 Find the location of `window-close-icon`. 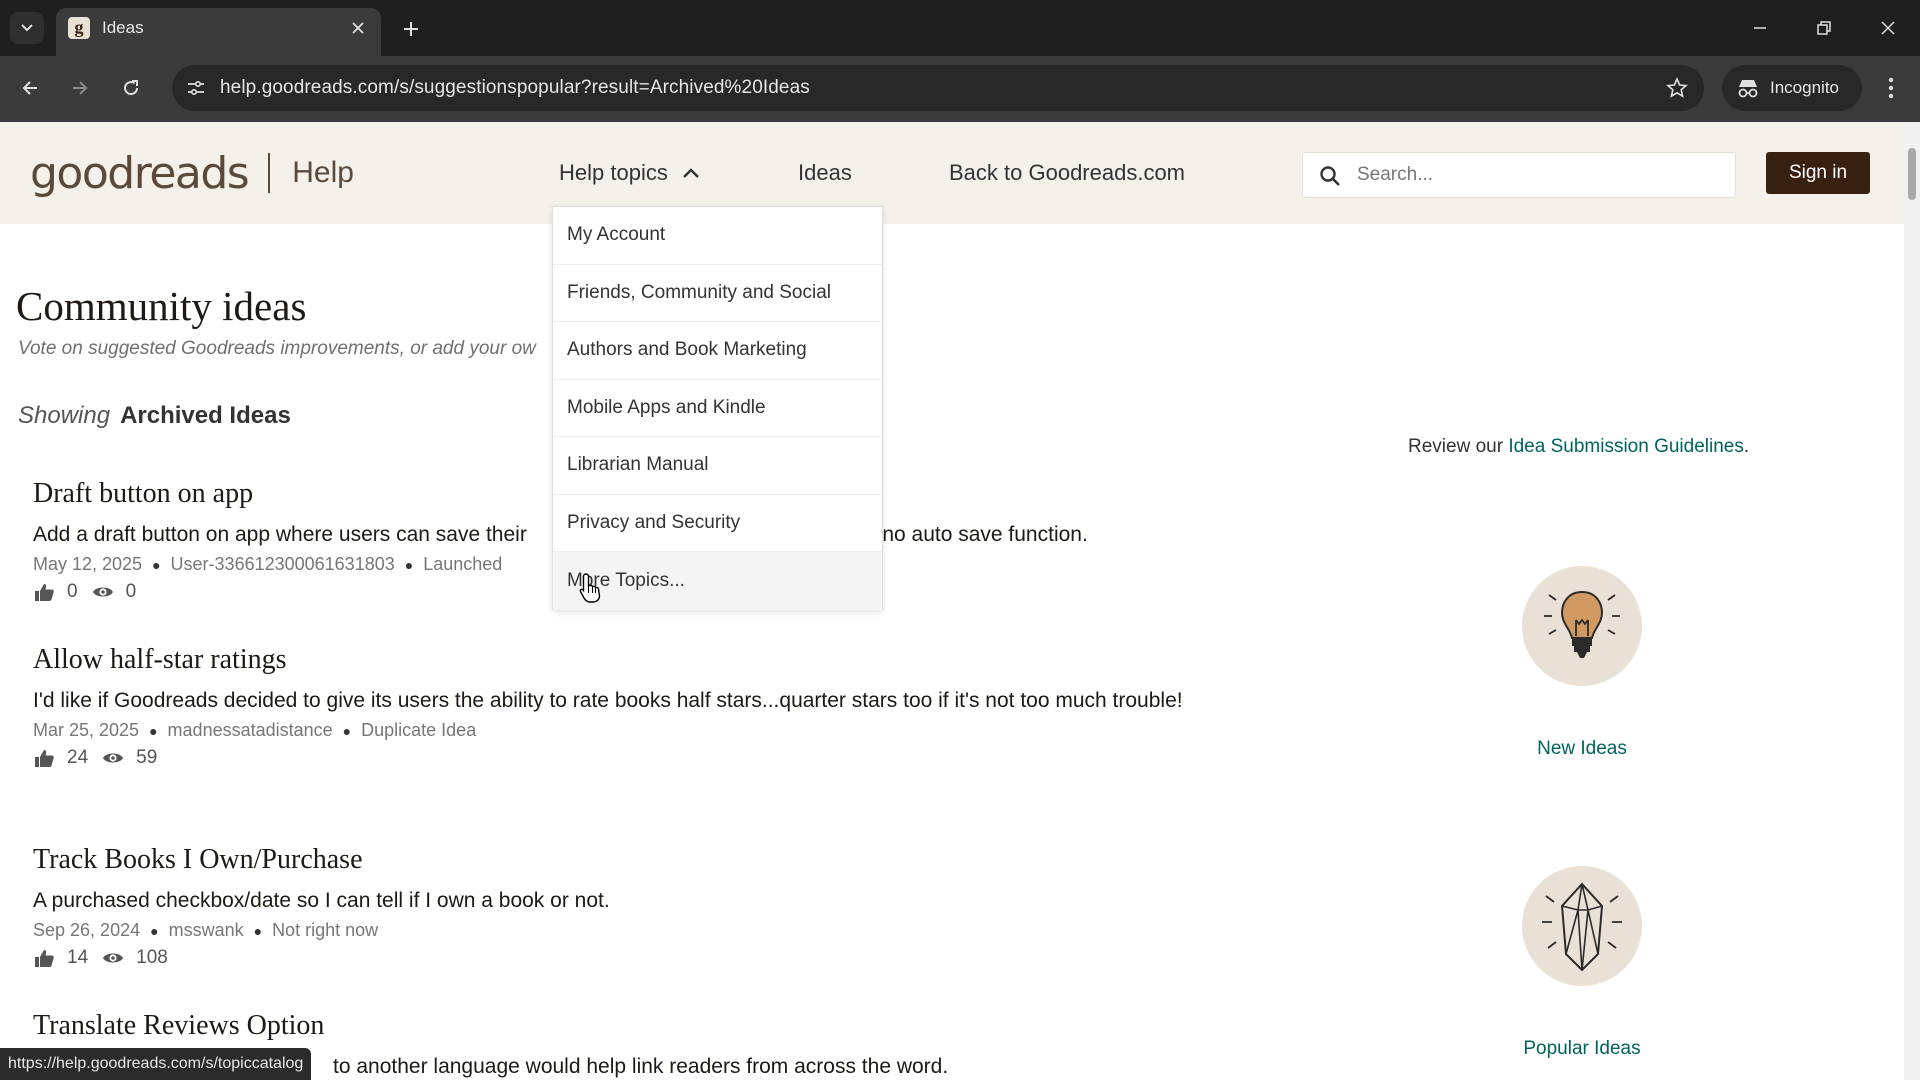

window-close-icon is located at coordinates (1888, 28).